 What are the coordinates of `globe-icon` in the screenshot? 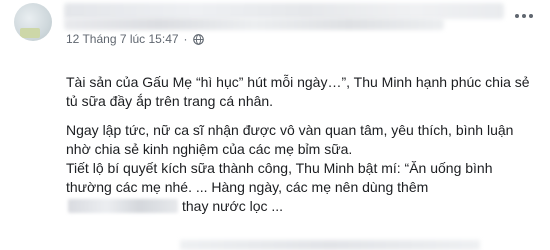 It's located at (198, 39).